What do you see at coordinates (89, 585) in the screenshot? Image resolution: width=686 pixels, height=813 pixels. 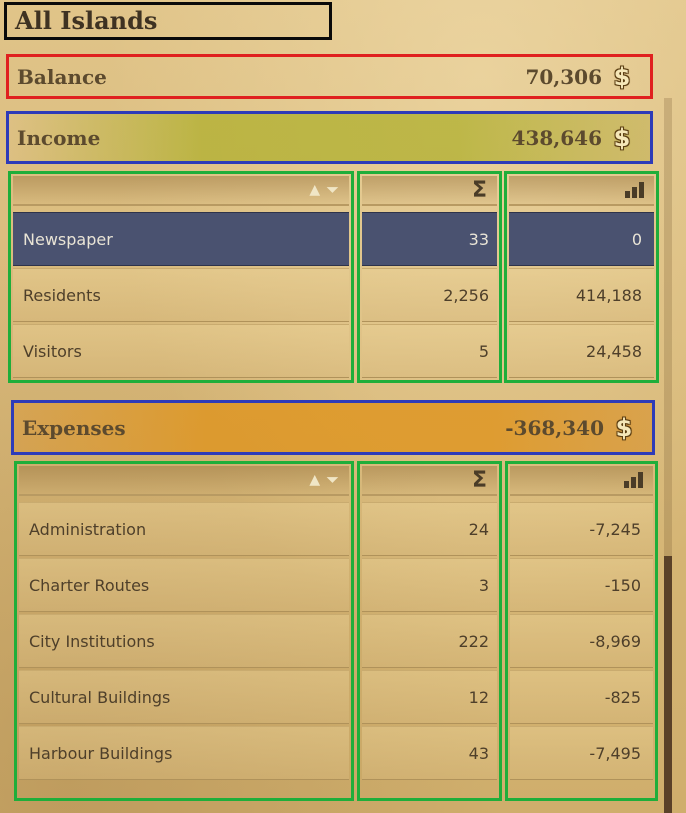 I see `row-name: Charter Routes` at bounding box center [89, 585].